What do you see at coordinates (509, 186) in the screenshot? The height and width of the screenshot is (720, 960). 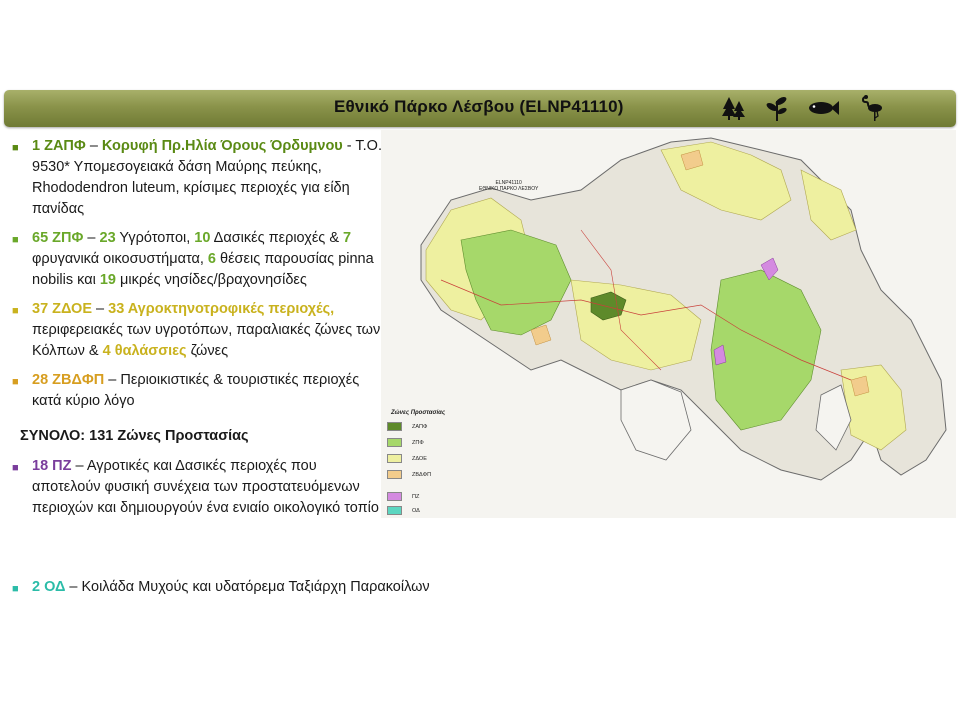 I see `map-title-label: ELNP41110 ΕΘΝΙΚΟ ΠΑΡΚΟ ΛΕΣΒΟΥ` at bounding box center [509, 186].